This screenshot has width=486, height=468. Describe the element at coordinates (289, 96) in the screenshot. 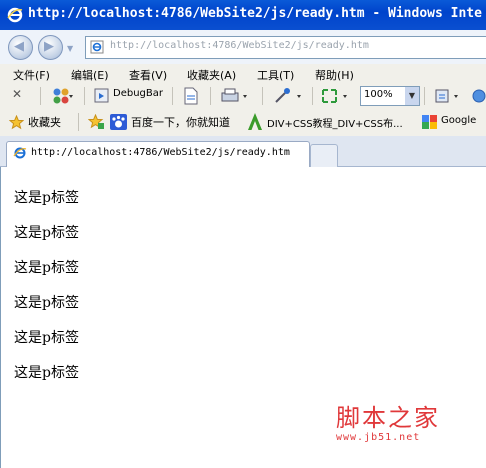

I see `eyedropper-icon` at that location.